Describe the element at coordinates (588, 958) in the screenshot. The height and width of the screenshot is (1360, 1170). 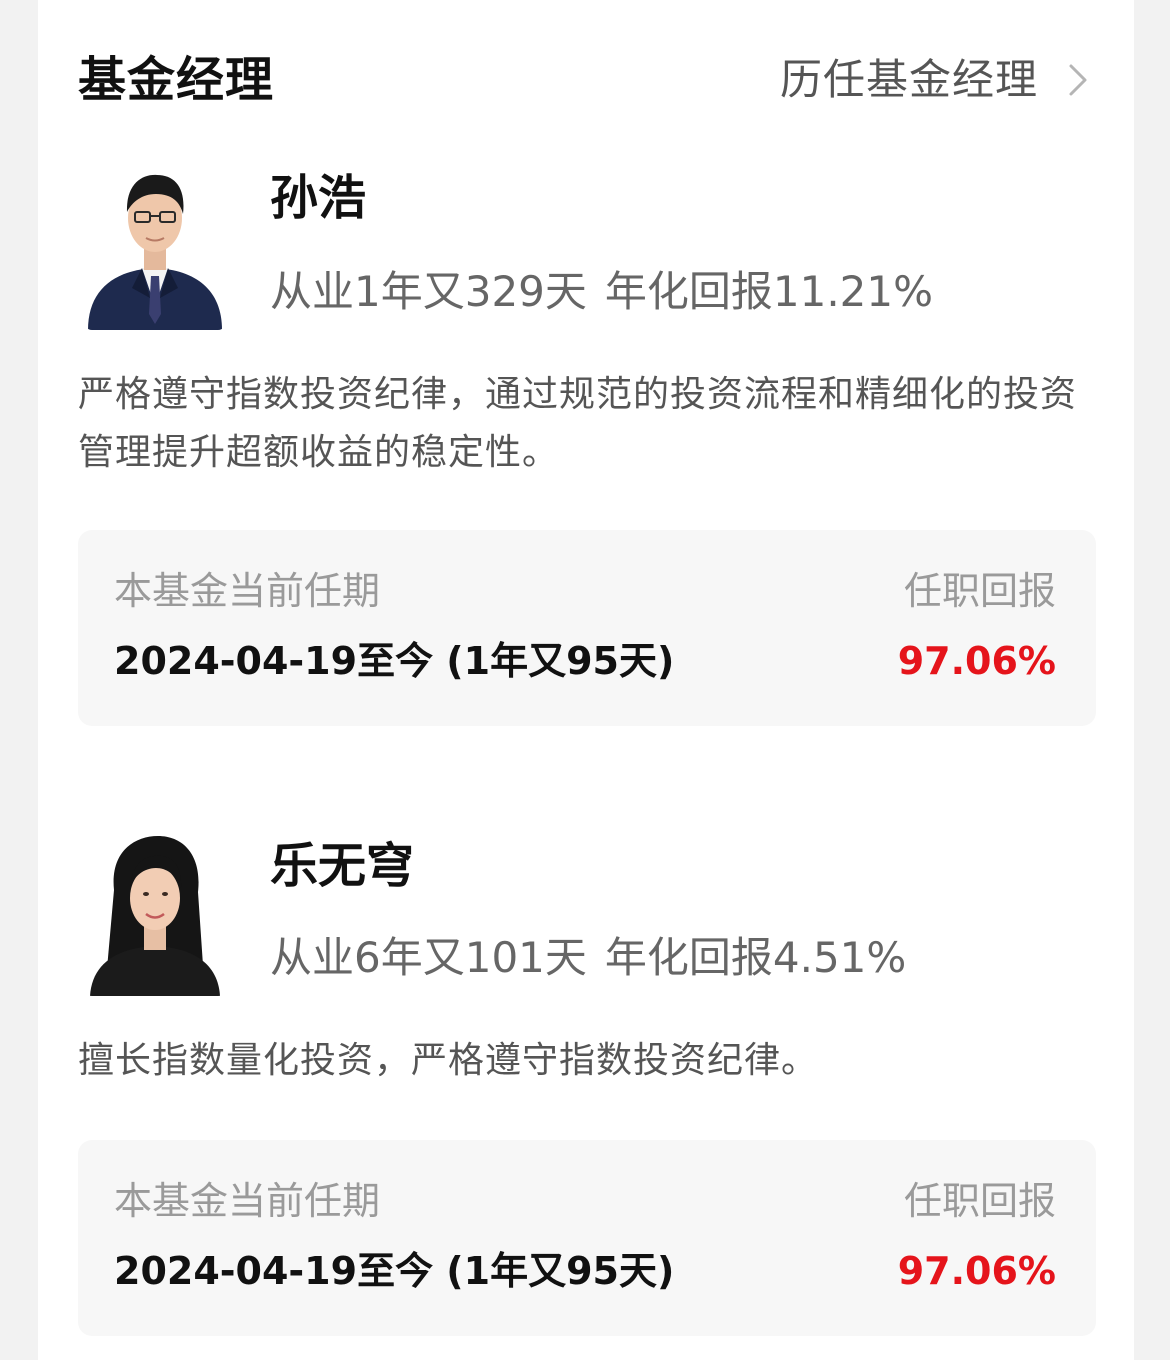
I see `manager-stats: 从业6年又101天 年化回报4.51%` at that location.